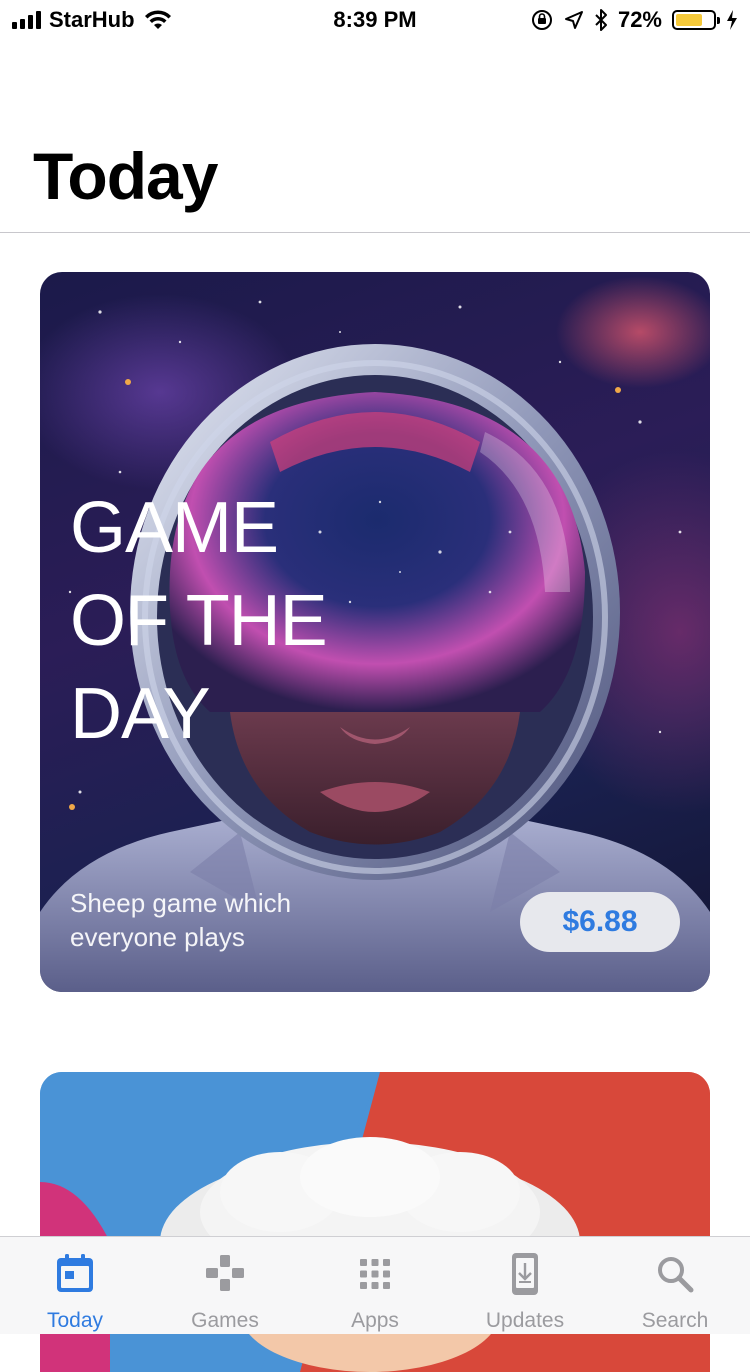 The image size is (750, 1372). Describe the element at coordinates (676, 1275) in the screenshot. I see `search-icon` at that location.